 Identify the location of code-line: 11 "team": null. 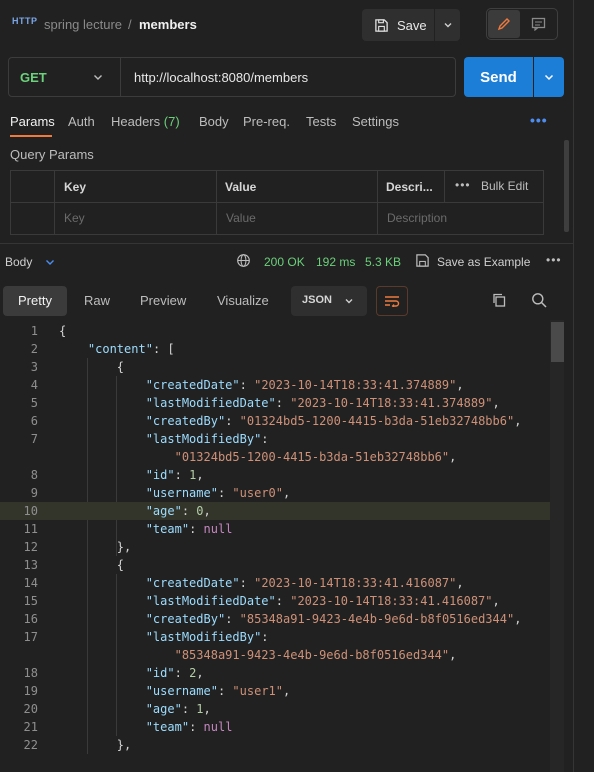
(282, 529).